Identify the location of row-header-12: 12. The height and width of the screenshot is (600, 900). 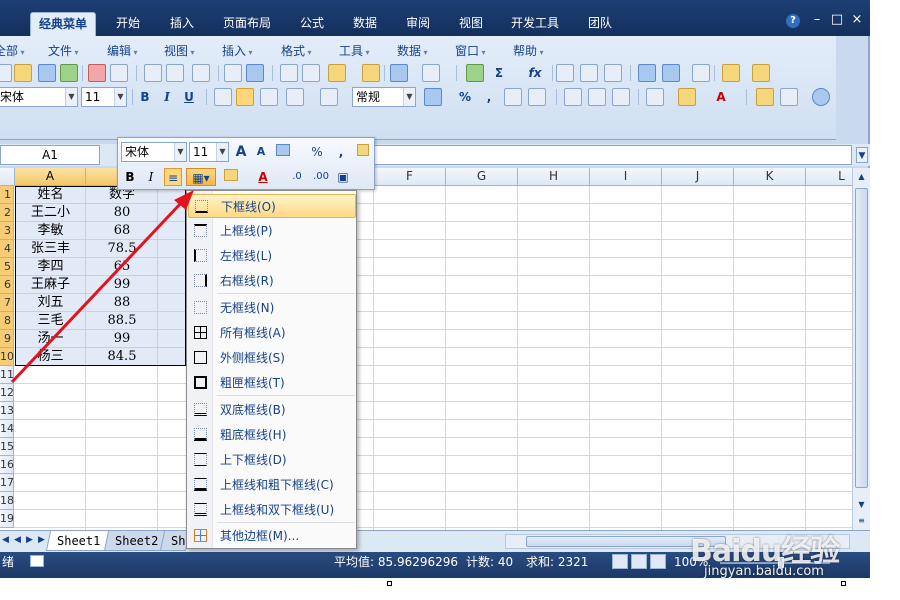
(7, 393).